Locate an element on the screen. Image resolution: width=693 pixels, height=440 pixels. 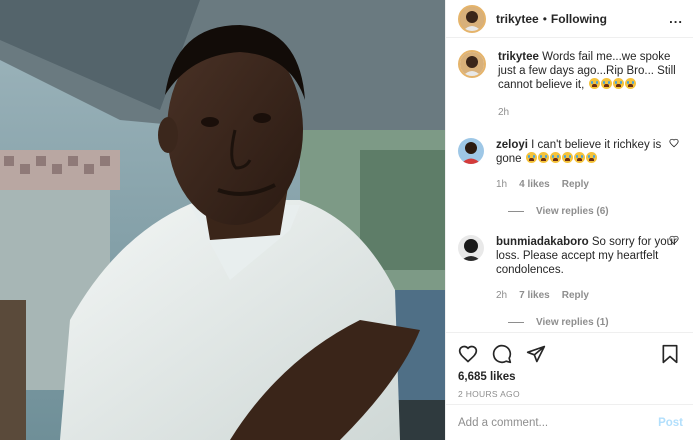
add-comment-bar: Post is located at coordinates (569, 422).